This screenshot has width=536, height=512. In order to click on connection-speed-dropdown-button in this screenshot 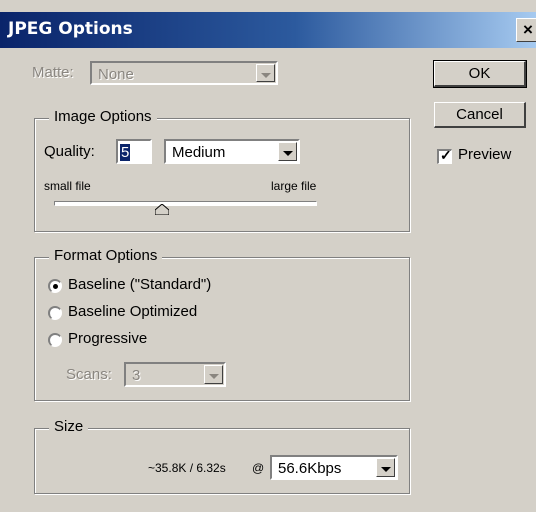, I will do `click(385, 467)`.